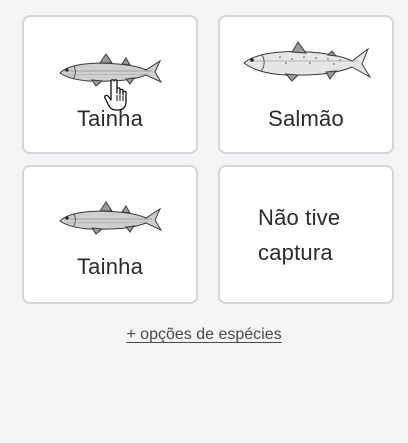 Image resolution: width=408 pixels, height=443 pixels. What do you see at coordinates (307, 61) in the screenshot?
I see `salmon-fish-icon` at bounding box center [307, 61].